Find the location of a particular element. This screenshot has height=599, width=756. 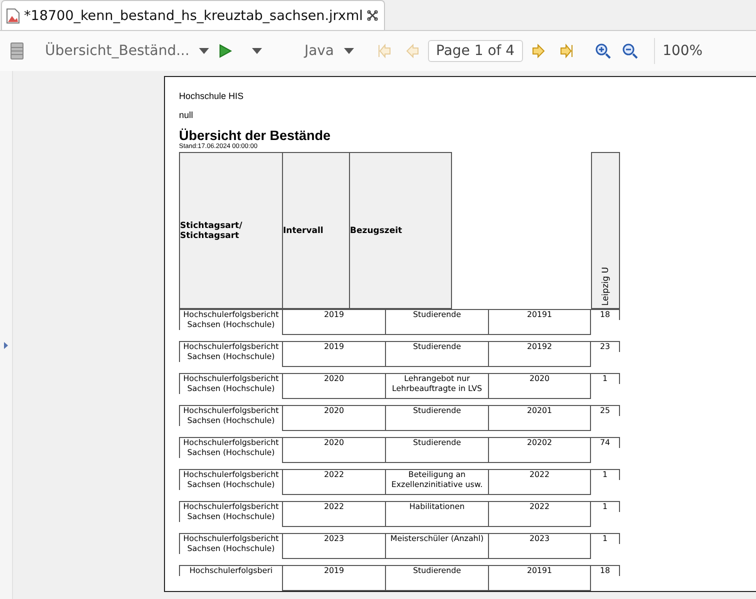

column-header: Leipzig U is located at coordinates (605, 230).